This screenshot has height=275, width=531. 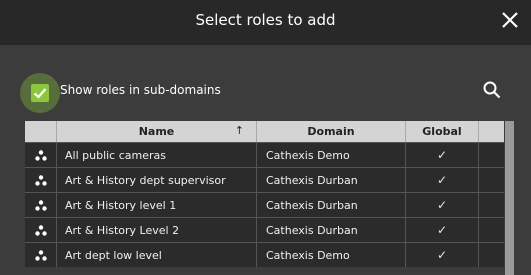 I want to click on table-row: Art & History Level 2 Cathexis Durban ✓, so click(x=264, y=229).